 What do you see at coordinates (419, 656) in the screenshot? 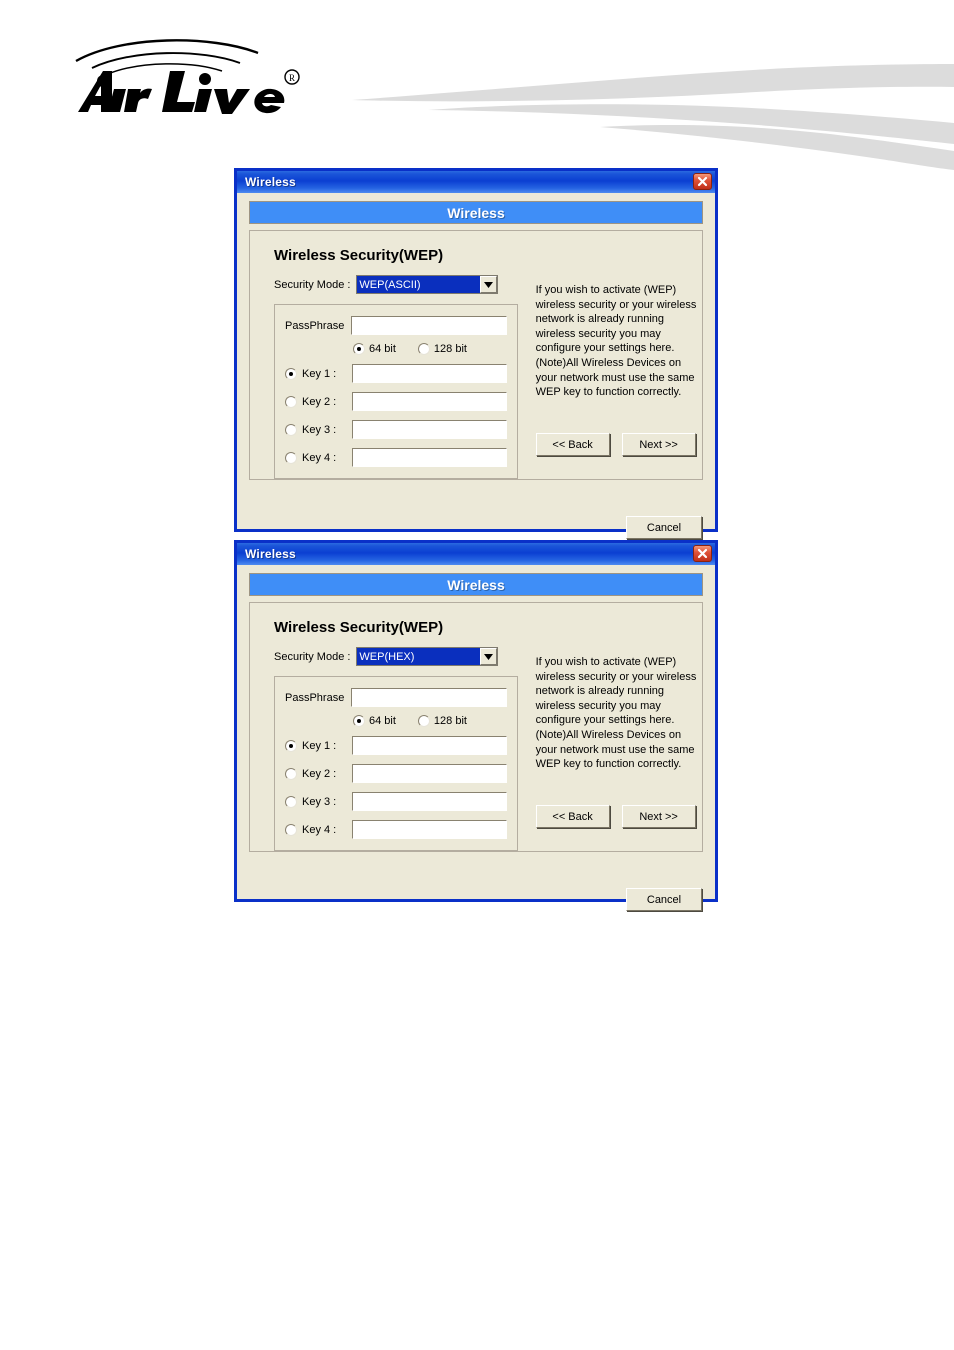
I see `security-mode-value: WEP(HEX)` at bounding box center [419, 656].